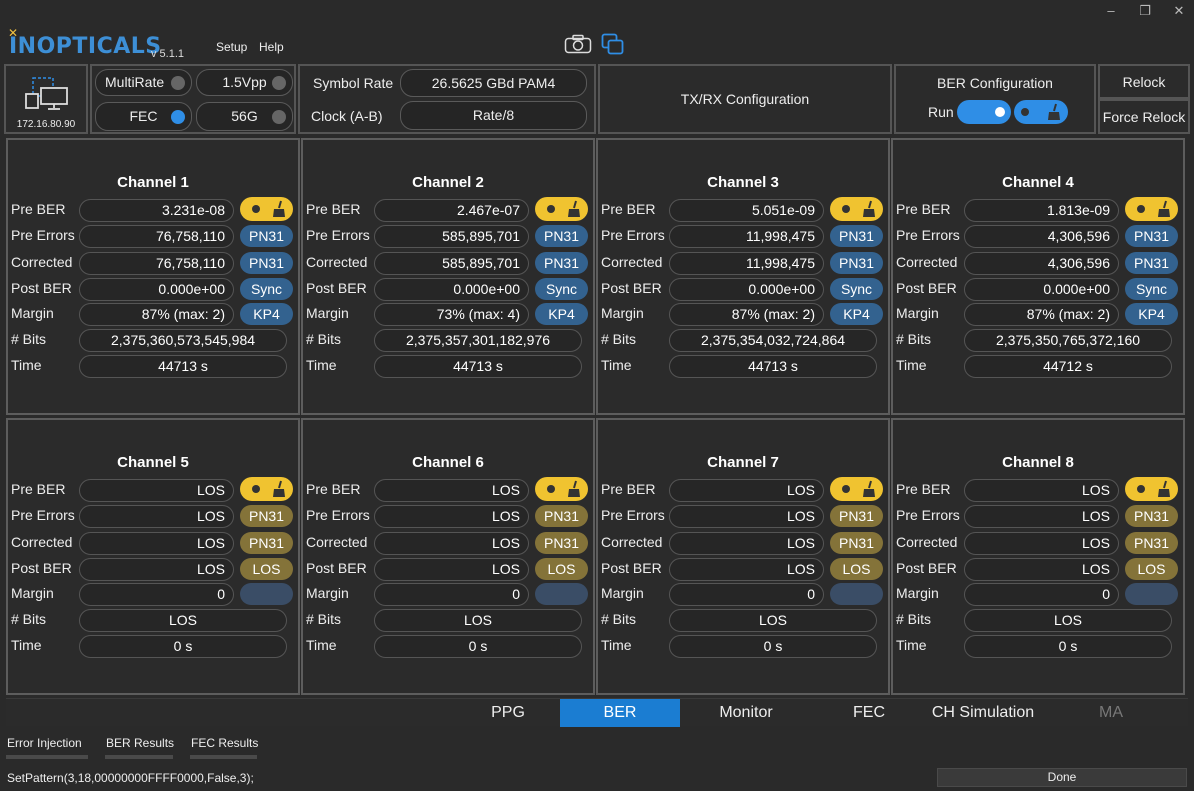 The height and width of the screenshot is (791, 1194). What do you see at coordinates (493, 115) in the screenshot?
I see `clock-select: Rate/8` at bounding box center [493, 115].